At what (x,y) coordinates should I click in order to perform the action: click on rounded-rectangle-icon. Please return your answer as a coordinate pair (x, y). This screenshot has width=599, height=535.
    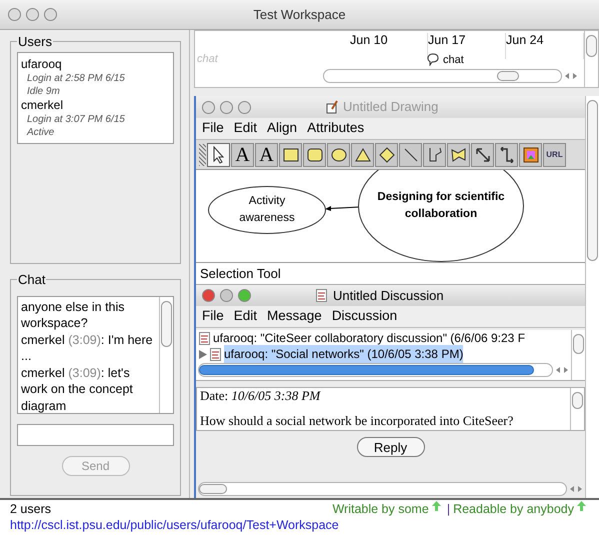
    Looking at the image, I should click on (314, 155).